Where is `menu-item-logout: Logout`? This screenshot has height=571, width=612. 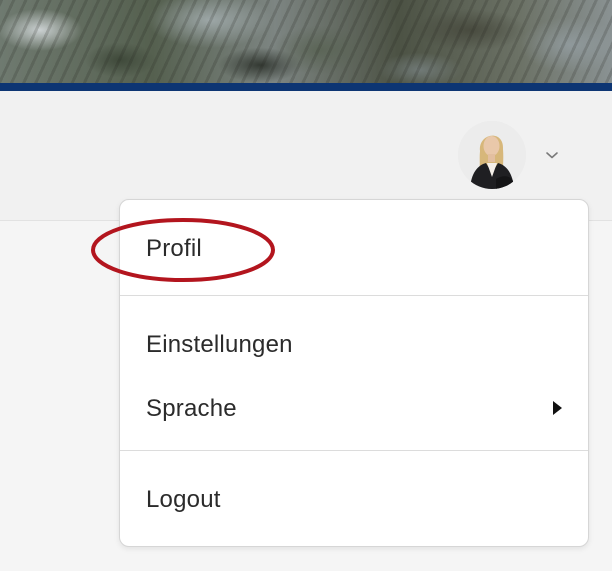 menu-item-logout: Logout is located at coordinates (354, 500).